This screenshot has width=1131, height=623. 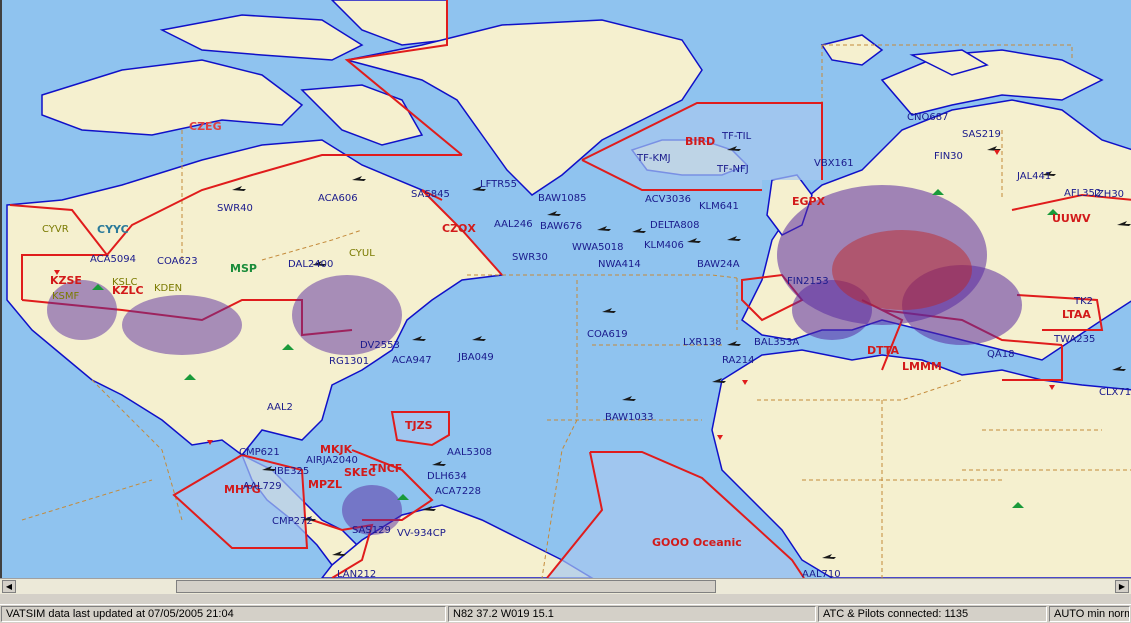 What do you see at coordinates (1089, 614) in the screenshot?
I see `status-mode: AUTO min norm` at bounding box center [1089, 614].